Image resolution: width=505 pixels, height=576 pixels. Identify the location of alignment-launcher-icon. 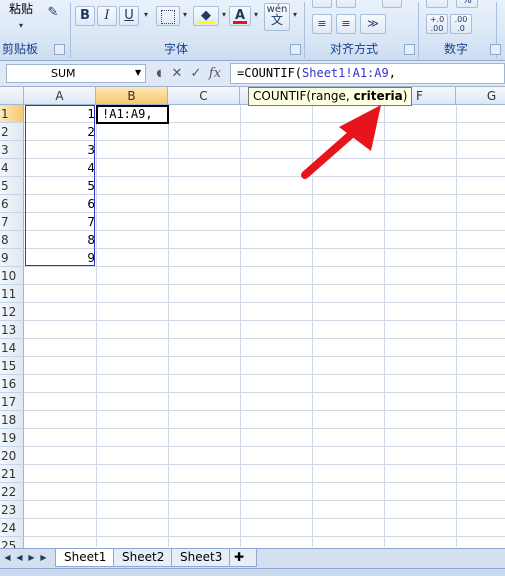
(409, 49).